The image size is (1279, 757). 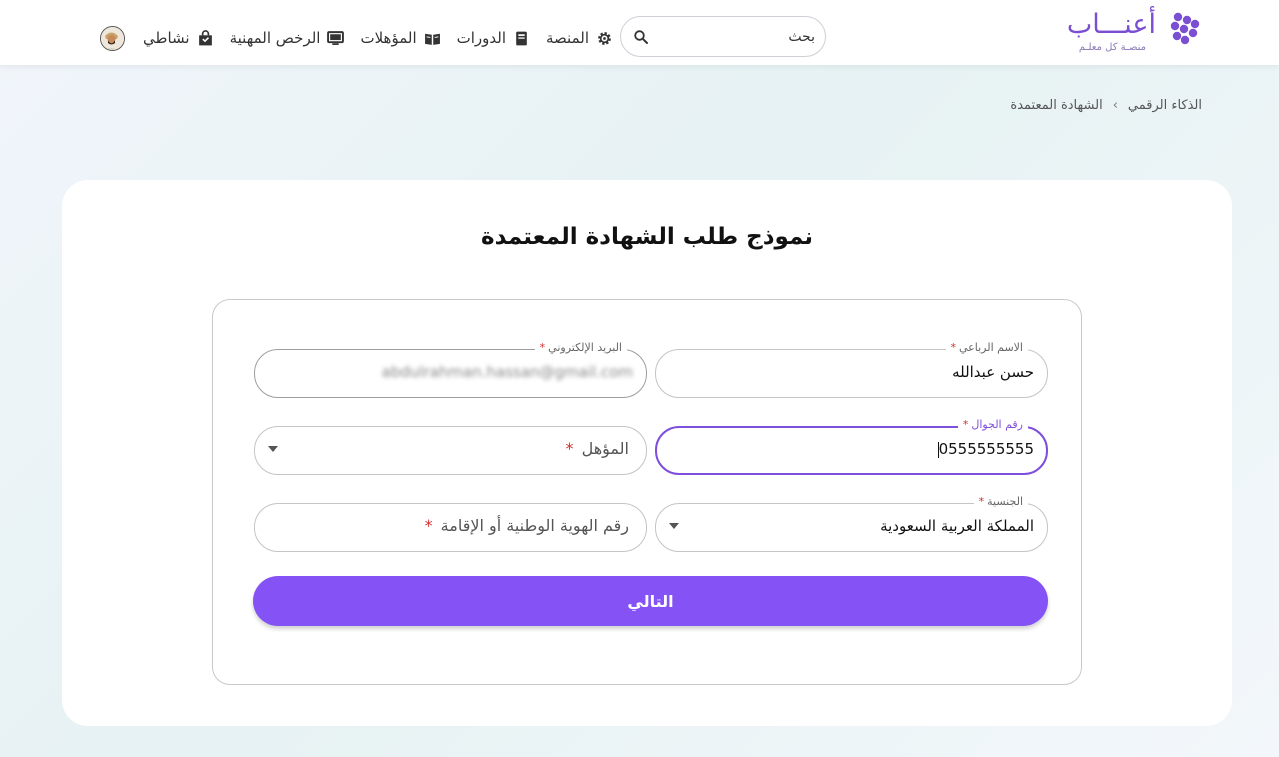 I want to click on field-label: البريد الإلكتروني*, so click(x=580, y=348).